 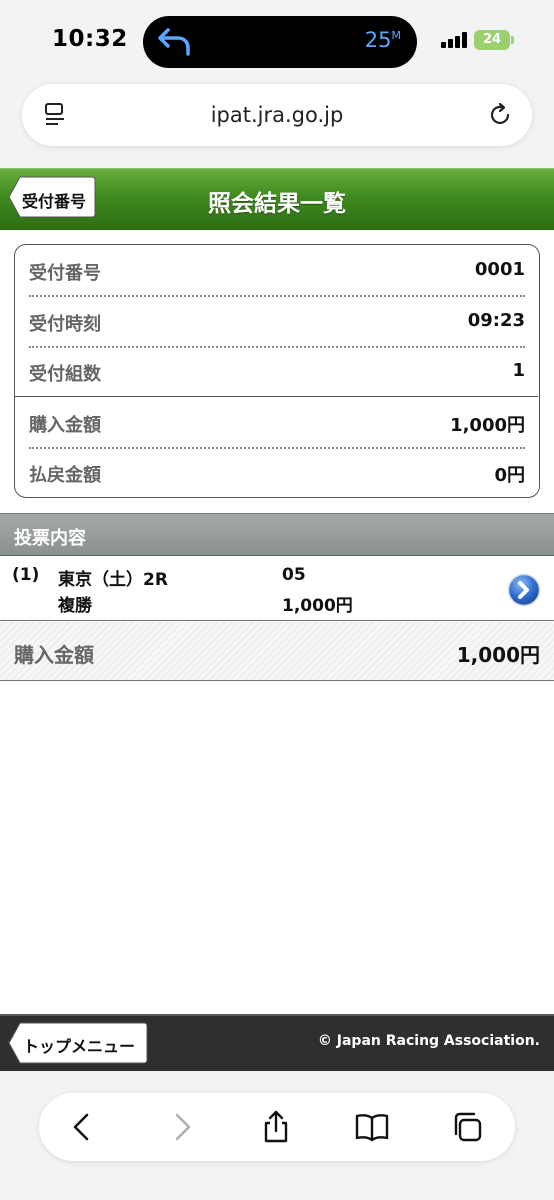 I want to click on browser-toolbar, so click(x=277, y=1127).